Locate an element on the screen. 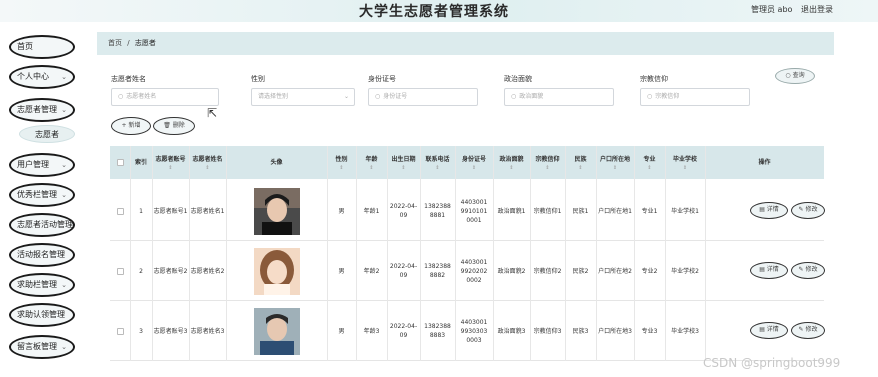 The width and height of the screenshot is (878, 377). sidebar-item: 留言板管理 ⌄ is located at coordinates (42, 347).